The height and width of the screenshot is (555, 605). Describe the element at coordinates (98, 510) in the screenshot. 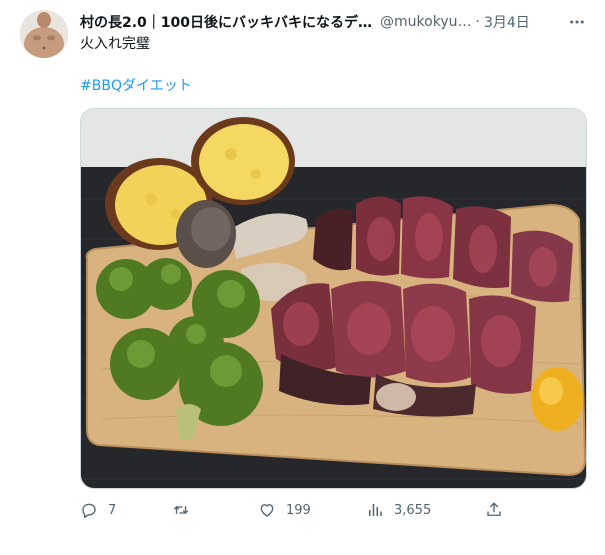

I see `reply-button: 7` at that location.